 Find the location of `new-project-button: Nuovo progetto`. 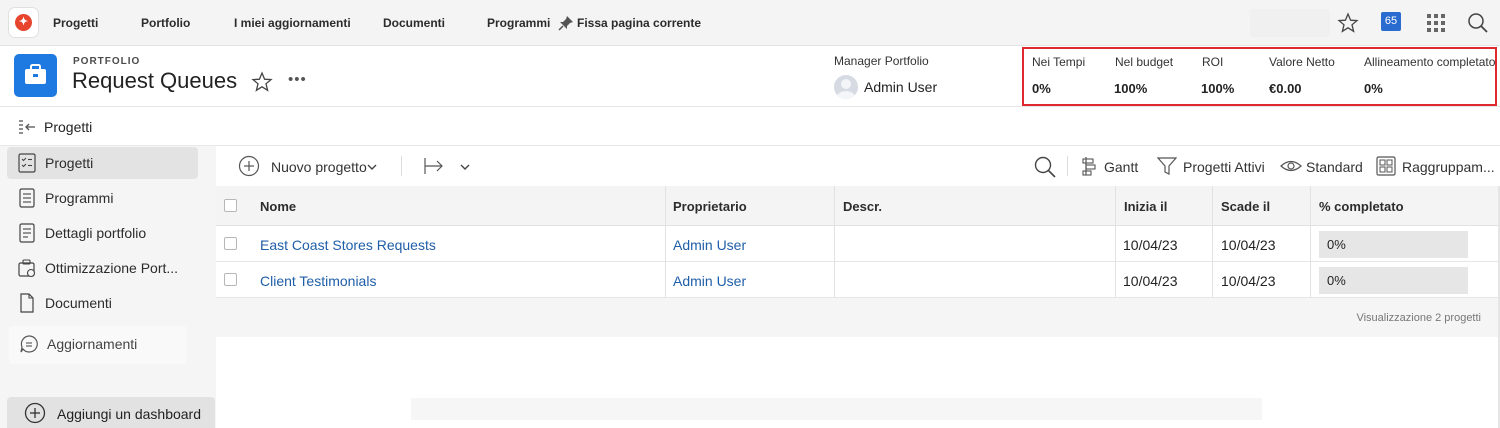

new-project-button: Nuovo progetto is located at coordinates (313, 166).